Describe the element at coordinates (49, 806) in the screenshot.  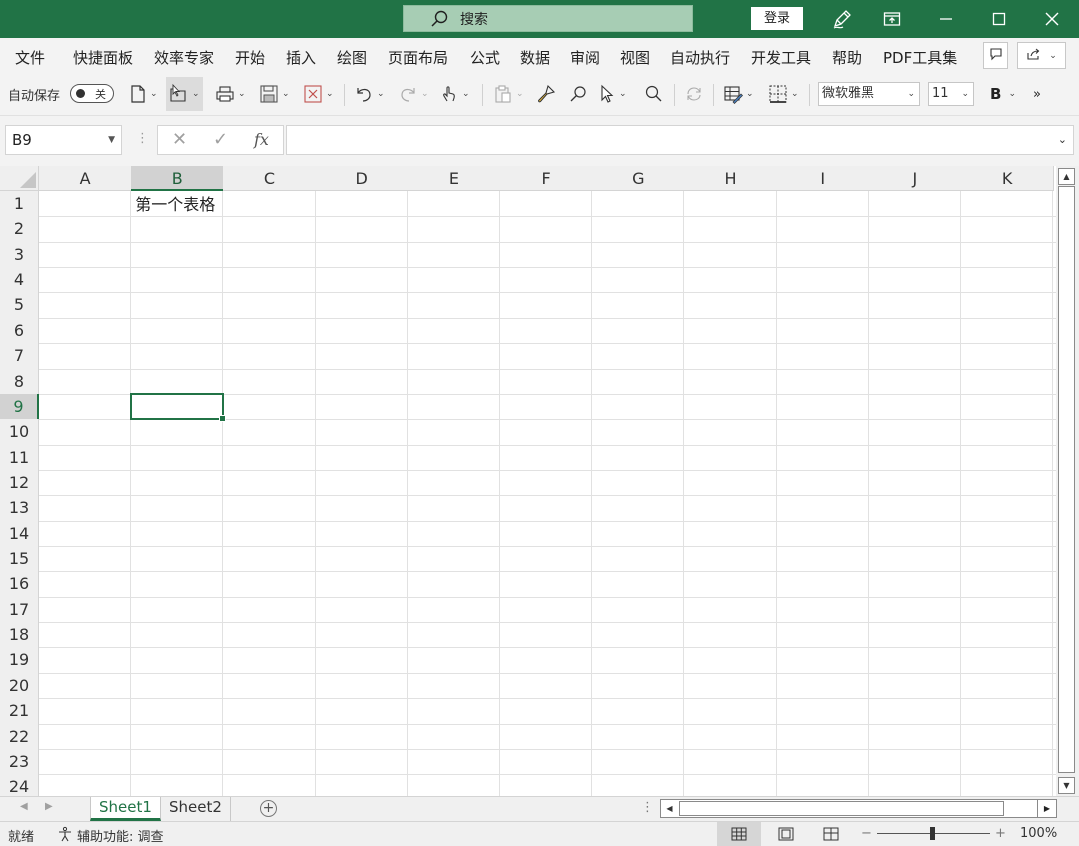
I see `tab-scroll-right-icon: ▶` at that location.